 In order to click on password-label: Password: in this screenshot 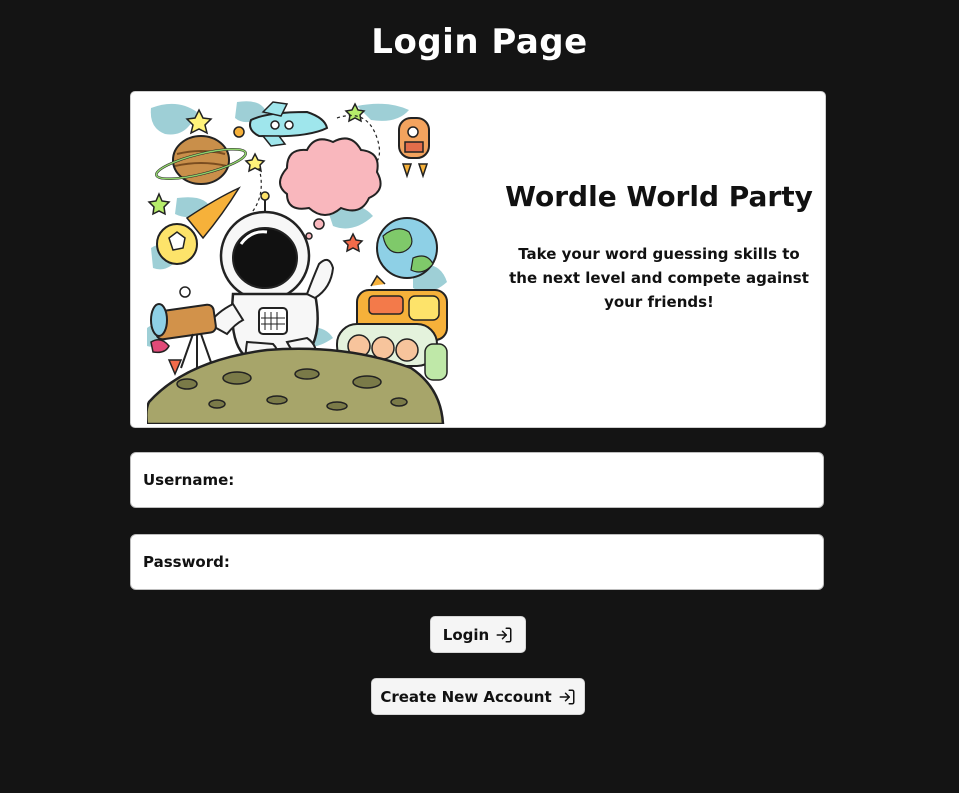, I will do `click(186, 562)`.